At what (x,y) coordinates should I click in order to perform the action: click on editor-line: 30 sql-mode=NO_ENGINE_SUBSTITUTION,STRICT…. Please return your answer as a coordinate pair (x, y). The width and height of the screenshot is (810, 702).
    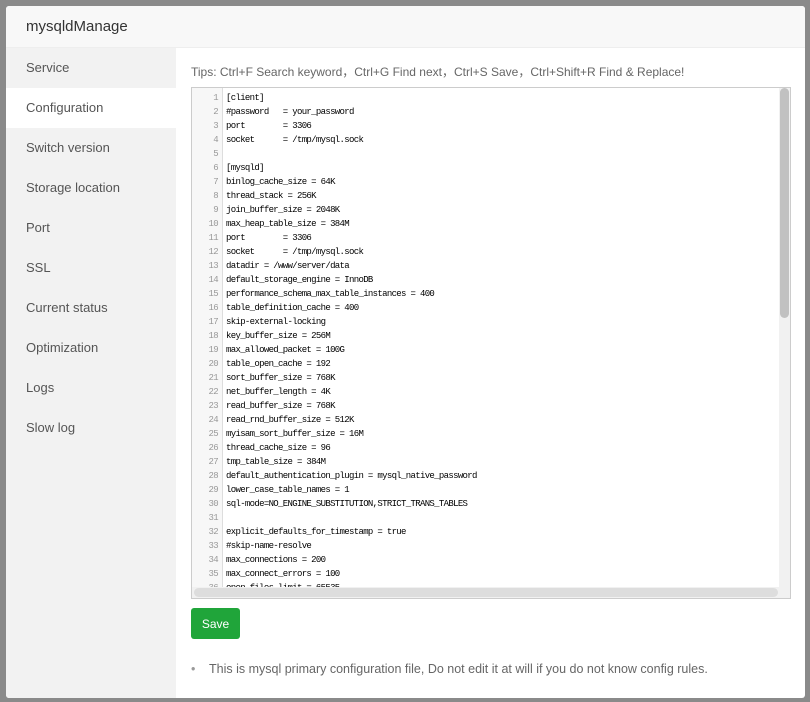
    Looking at the image, I should click on (491, 504).